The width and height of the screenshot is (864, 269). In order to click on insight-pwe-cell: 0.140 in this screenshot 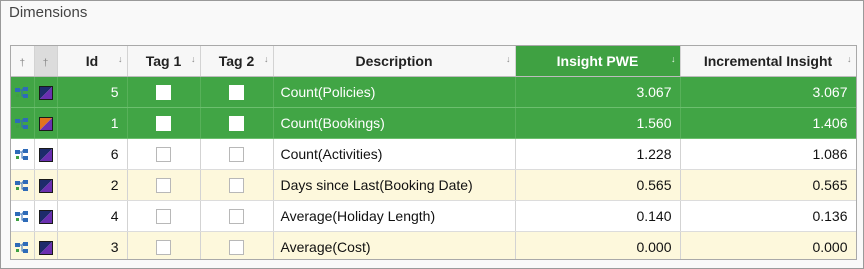, I will do `click(598, 216)`.